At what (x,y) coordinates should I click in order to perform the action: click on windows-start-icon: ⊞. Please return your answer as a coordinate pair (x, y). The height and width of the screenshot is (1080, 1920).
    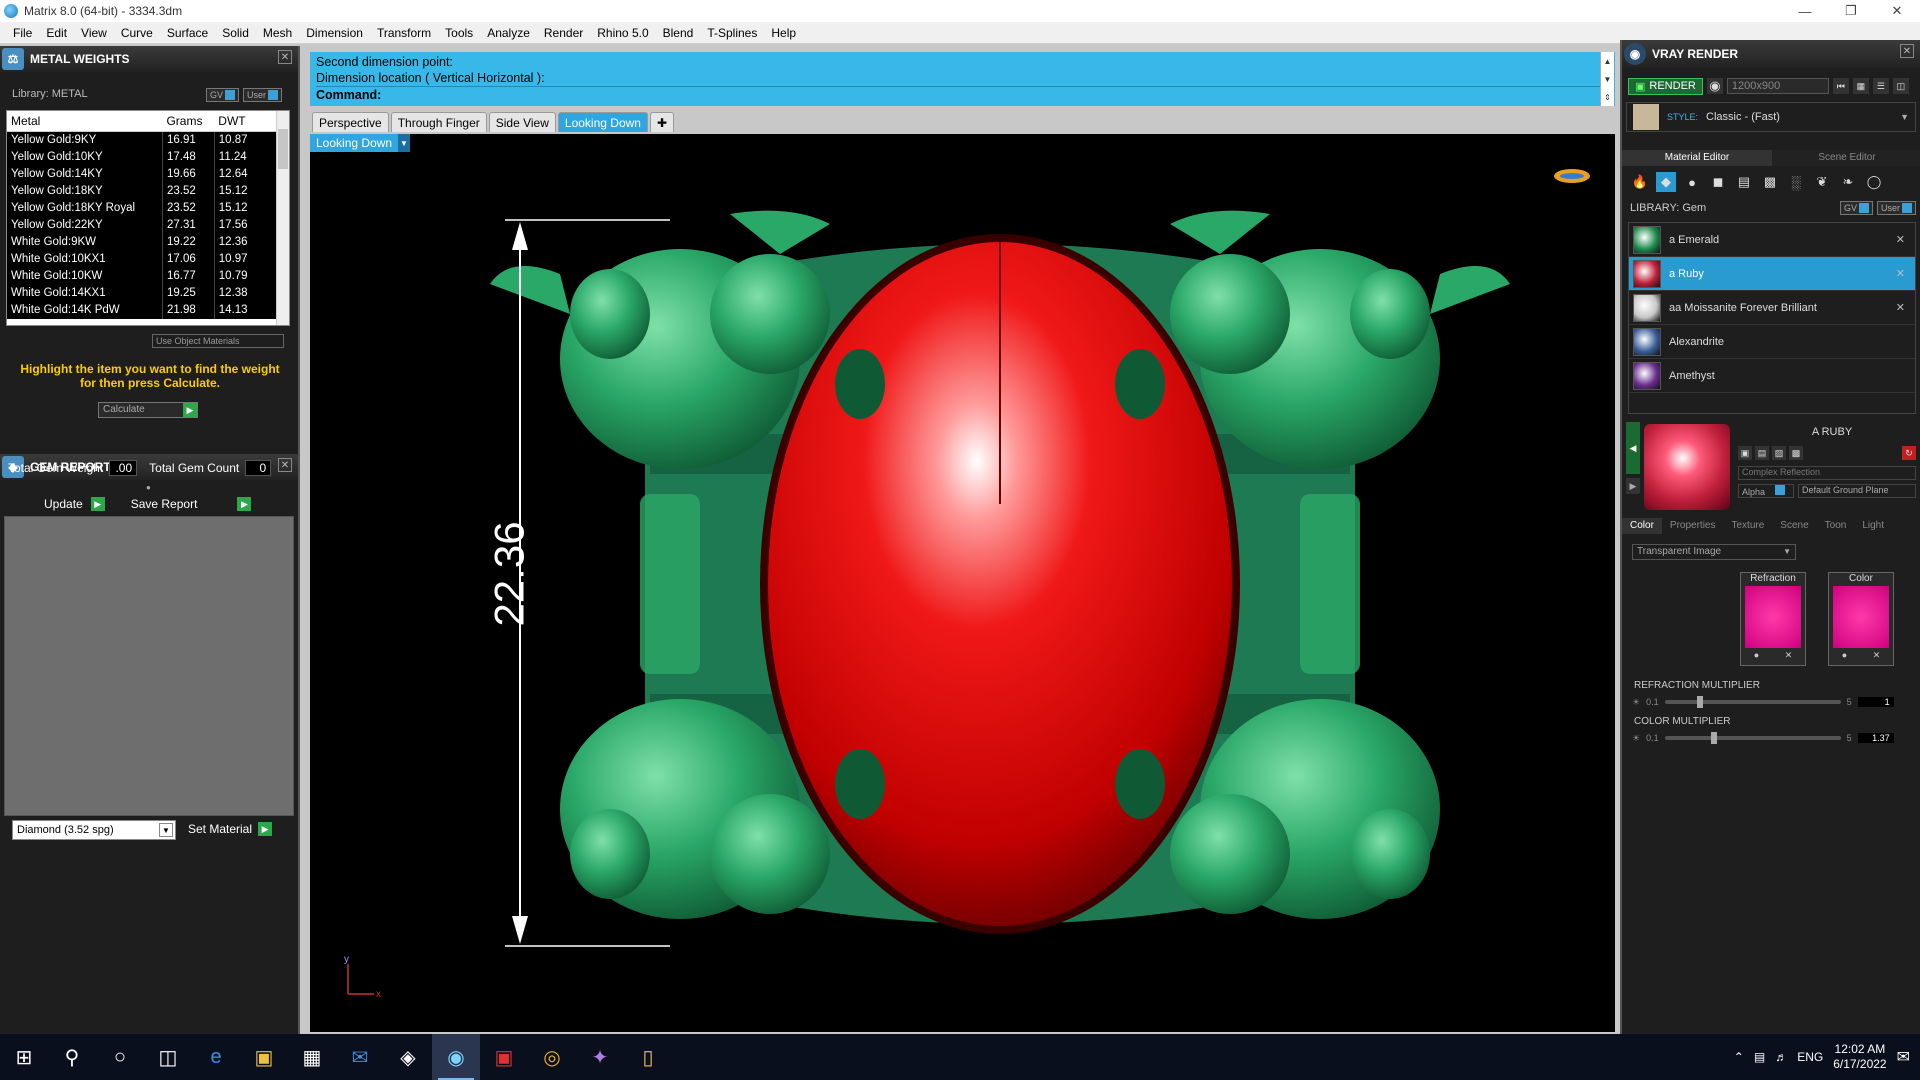
    Looking at the image, I should click on (24, 1057).